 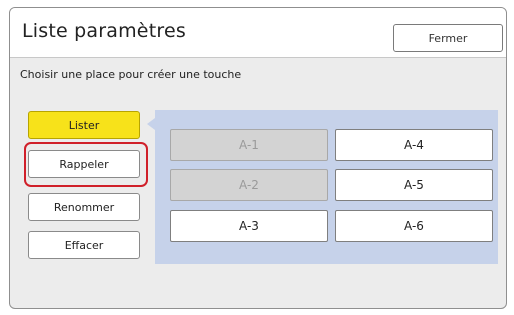 What do you see at coordinates (84, 164) in the screenshot?
I see `recall-button: Rappeler` at bounding box center [84, 164].